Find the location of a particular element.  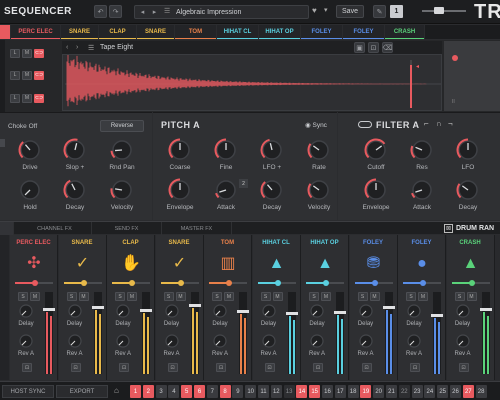

step-button-13: 13 is located at coordinates (289, 391).